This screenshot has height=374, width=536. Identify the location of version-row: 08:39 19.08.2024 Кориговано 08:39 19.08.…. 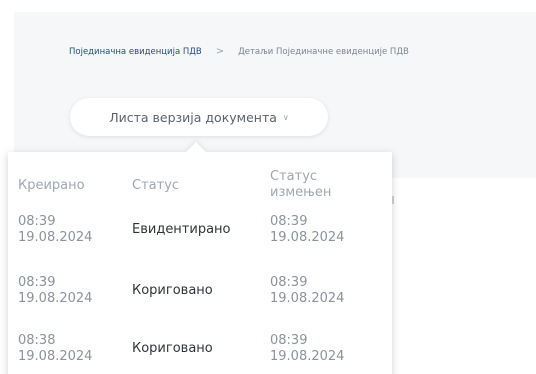
(200, 297).